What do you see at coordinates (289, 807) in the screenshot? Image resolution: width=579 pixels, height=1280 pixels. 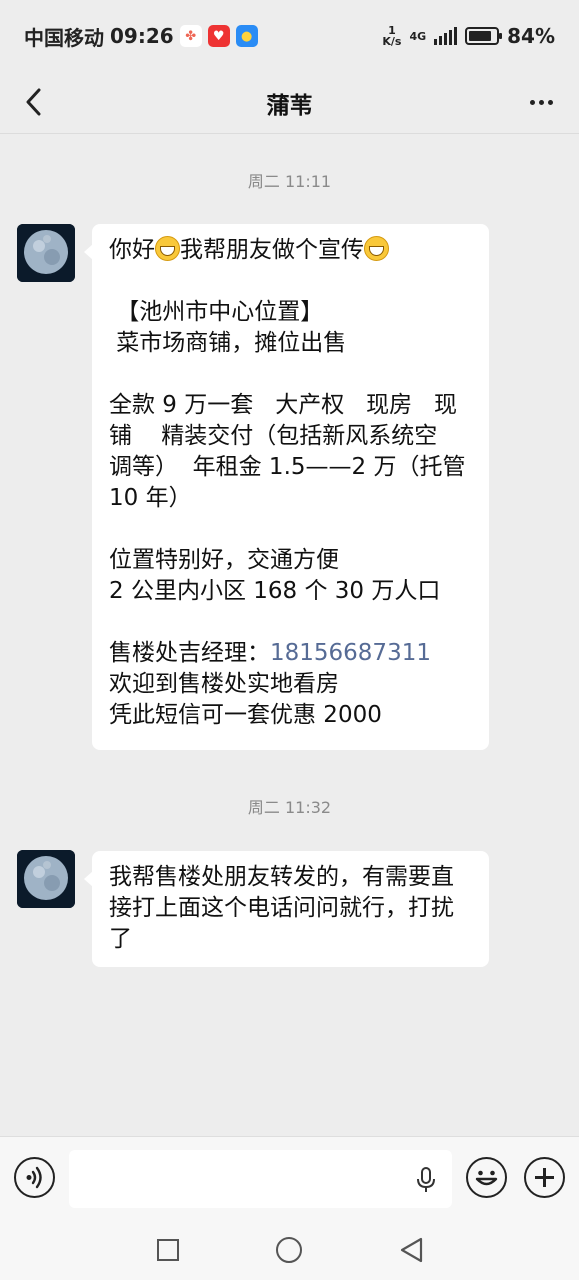 I see `message-timestamp: 周二 11:32` at bounding box center [289, 807].